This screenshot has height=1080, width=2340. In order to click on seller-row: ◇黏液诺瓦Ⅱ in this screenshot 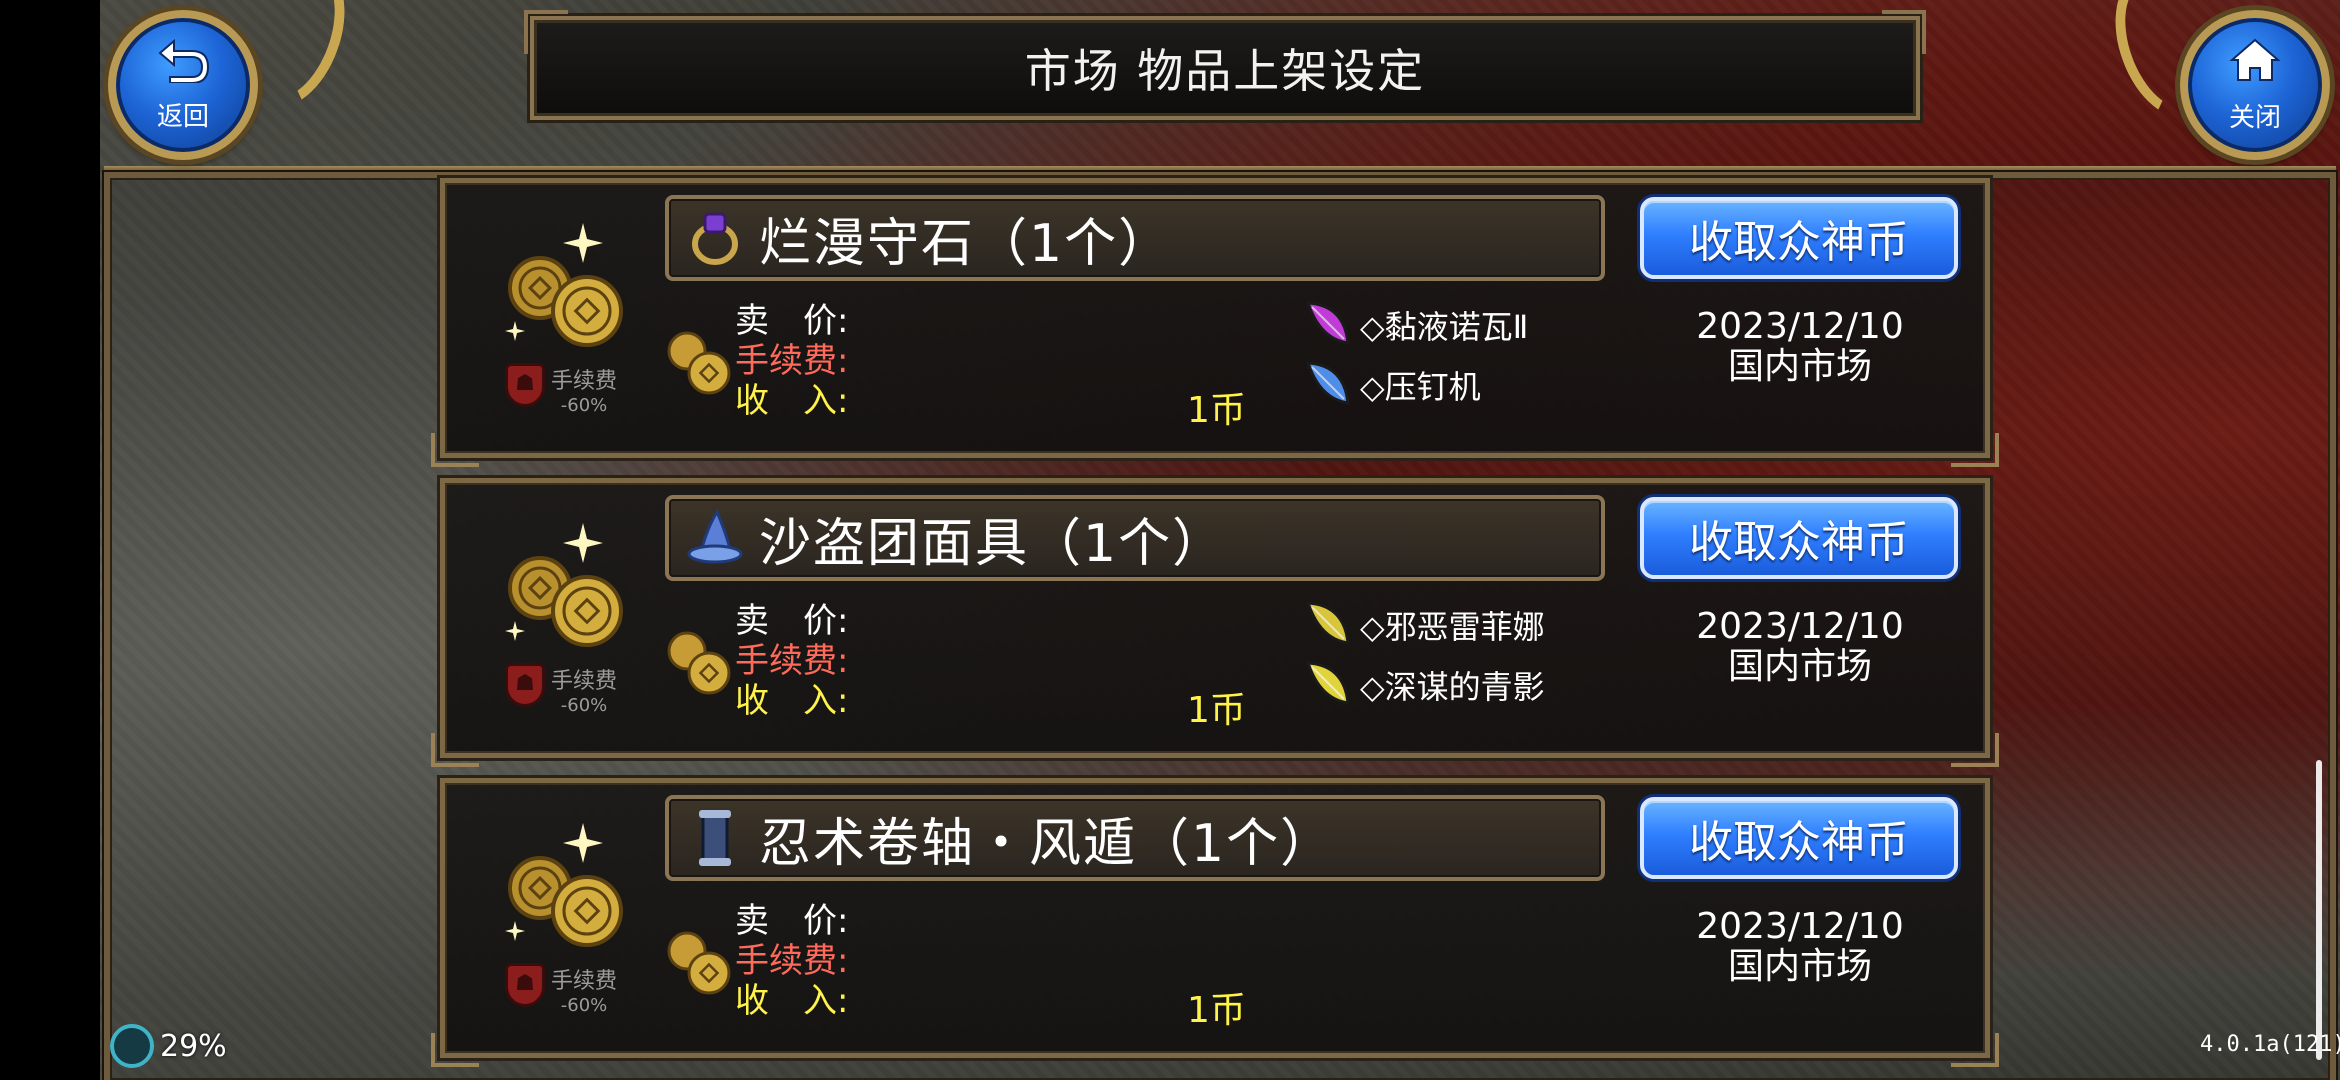, I will do `click(1414, 325)`.